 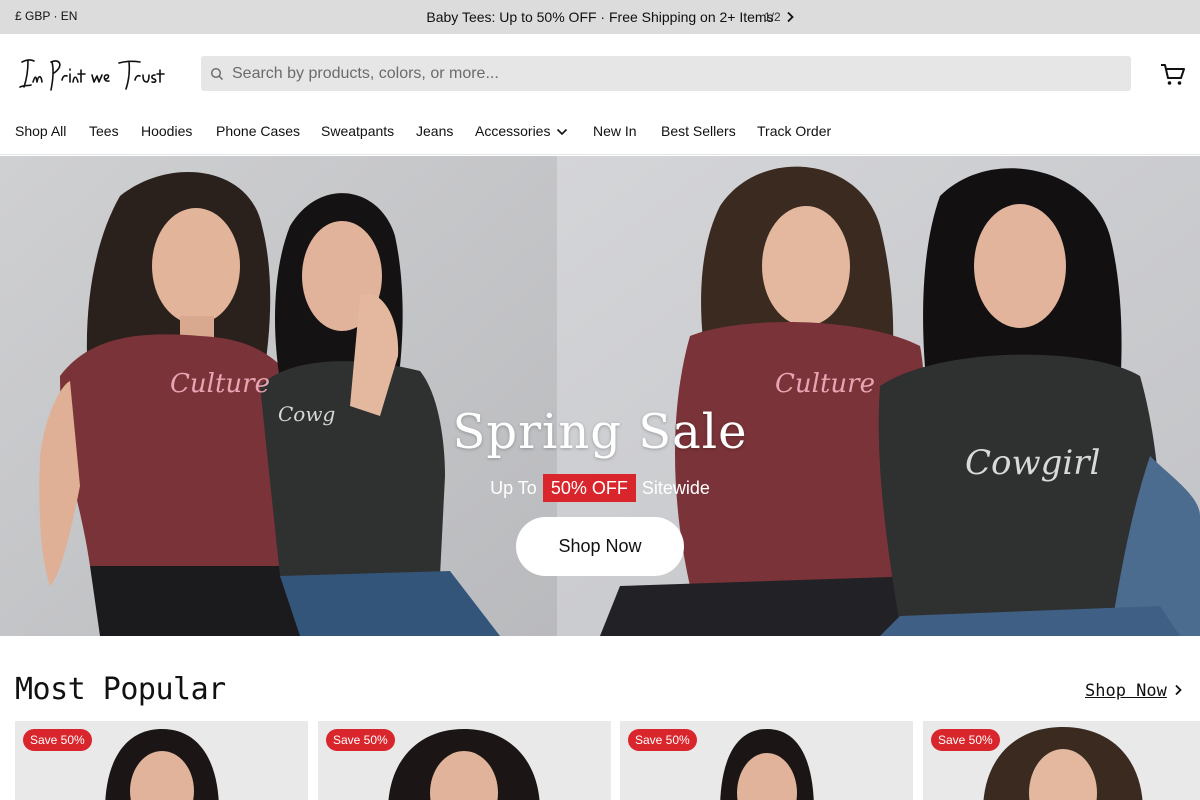 I want to click on search-input, so click(x=672, y=73).